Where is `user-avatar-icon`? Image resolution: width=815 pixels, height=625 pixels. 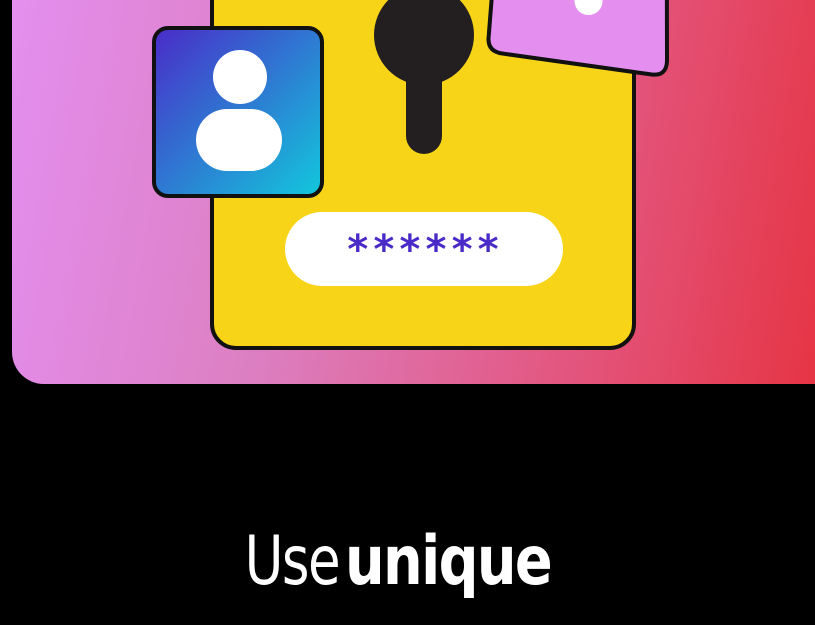
user-avatar-icon is located at coordinates (238, 112).